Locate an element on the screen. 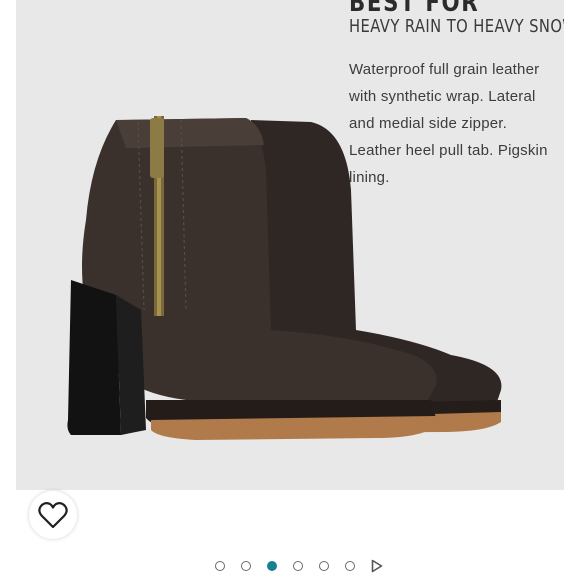 Image resolution: width=580 pixels, height=580 pixels. next-slide-button is located at coordinates (377, 566).